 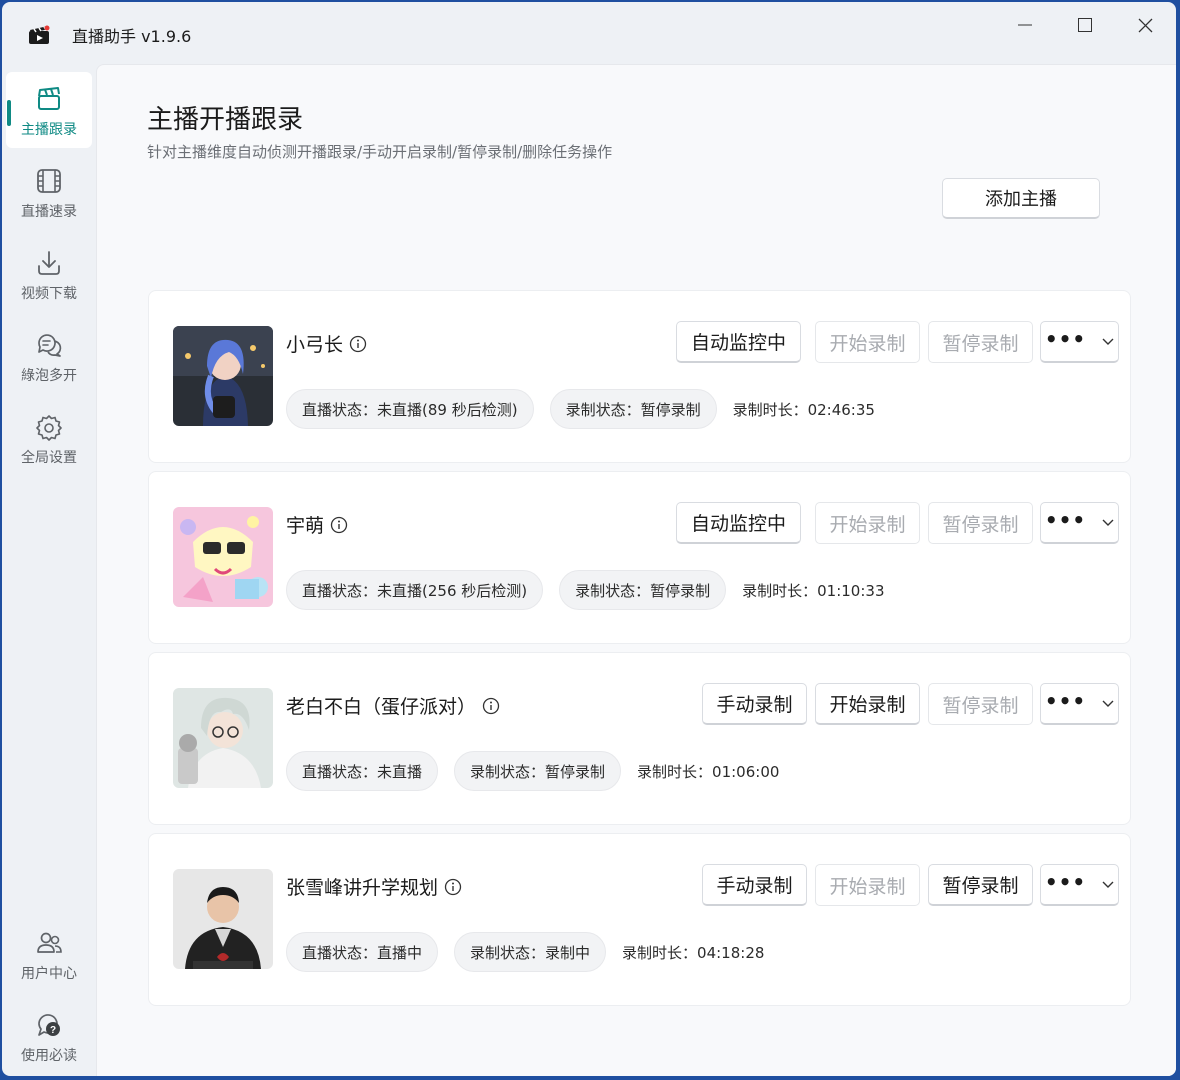 I want to click on sidebar-item-label: 全局设置, so click(x=49, y=458).